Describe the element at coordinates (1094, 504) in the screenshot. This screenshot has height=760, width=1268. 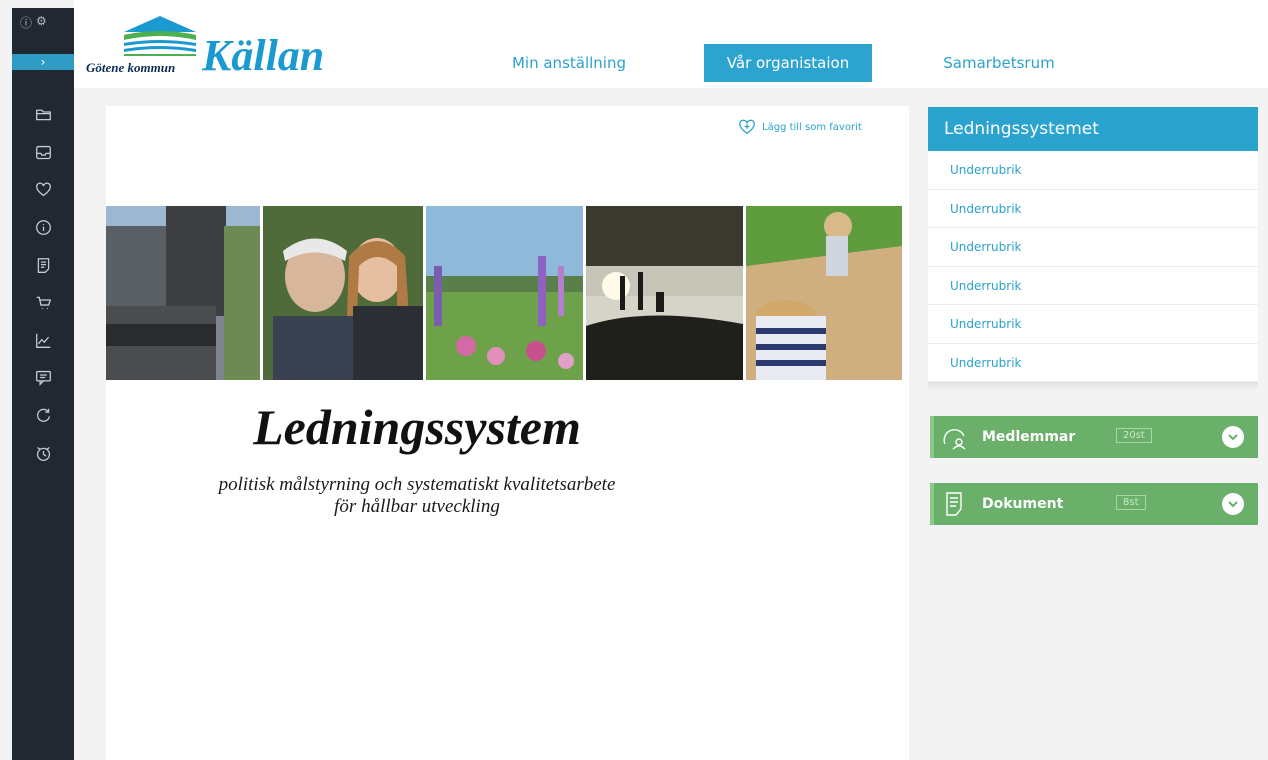
I see `documents-bar: Dokument 8st` at that location.